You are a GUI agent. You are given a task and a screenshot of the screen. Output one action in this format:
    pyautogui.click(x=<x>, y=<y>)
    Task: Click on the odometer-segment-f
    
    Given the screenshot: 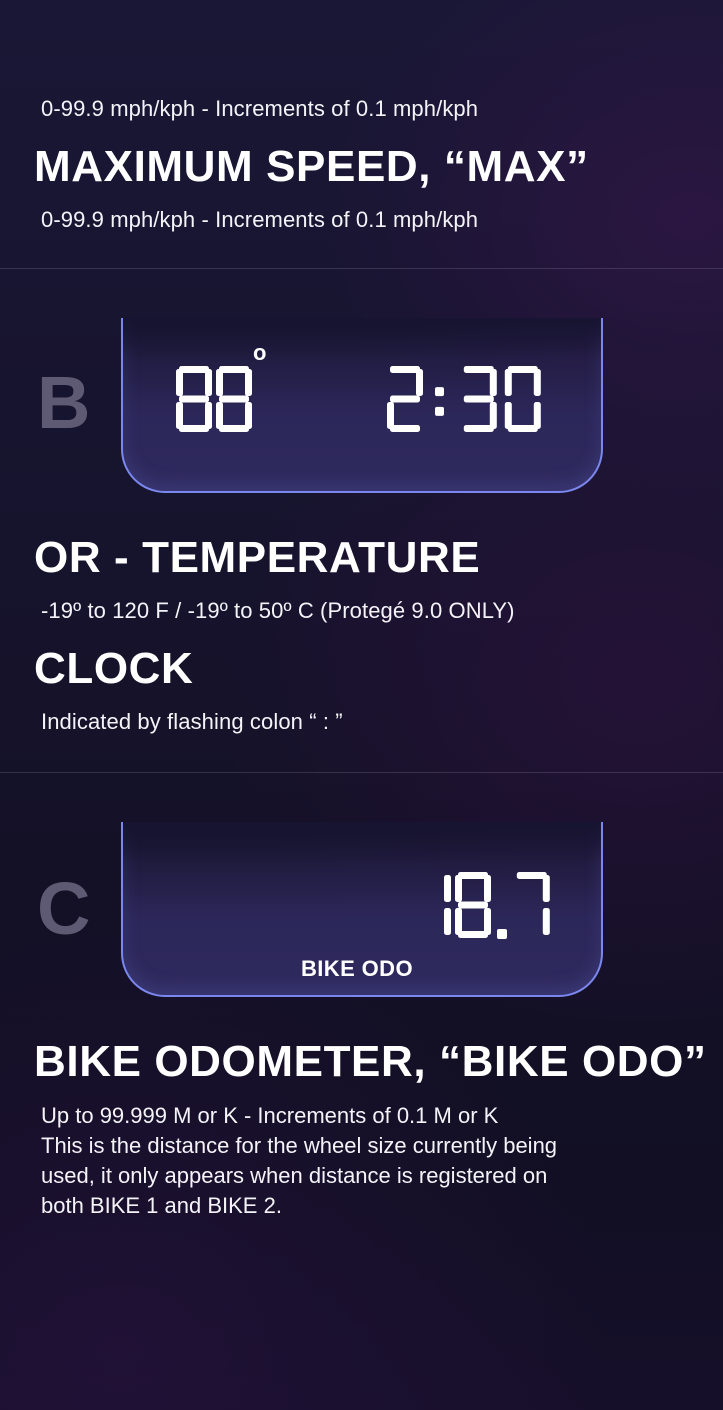 What is the action you would take?
    pyautogui.click(x=458, y=888)
    